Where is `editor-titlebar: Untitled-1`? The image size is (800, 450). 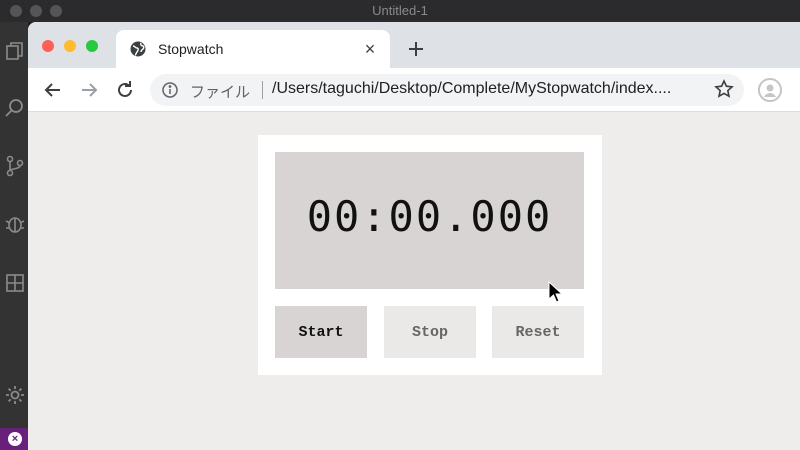 editor-titlebar: Untitled-1 is located at coordinates (400, 11).